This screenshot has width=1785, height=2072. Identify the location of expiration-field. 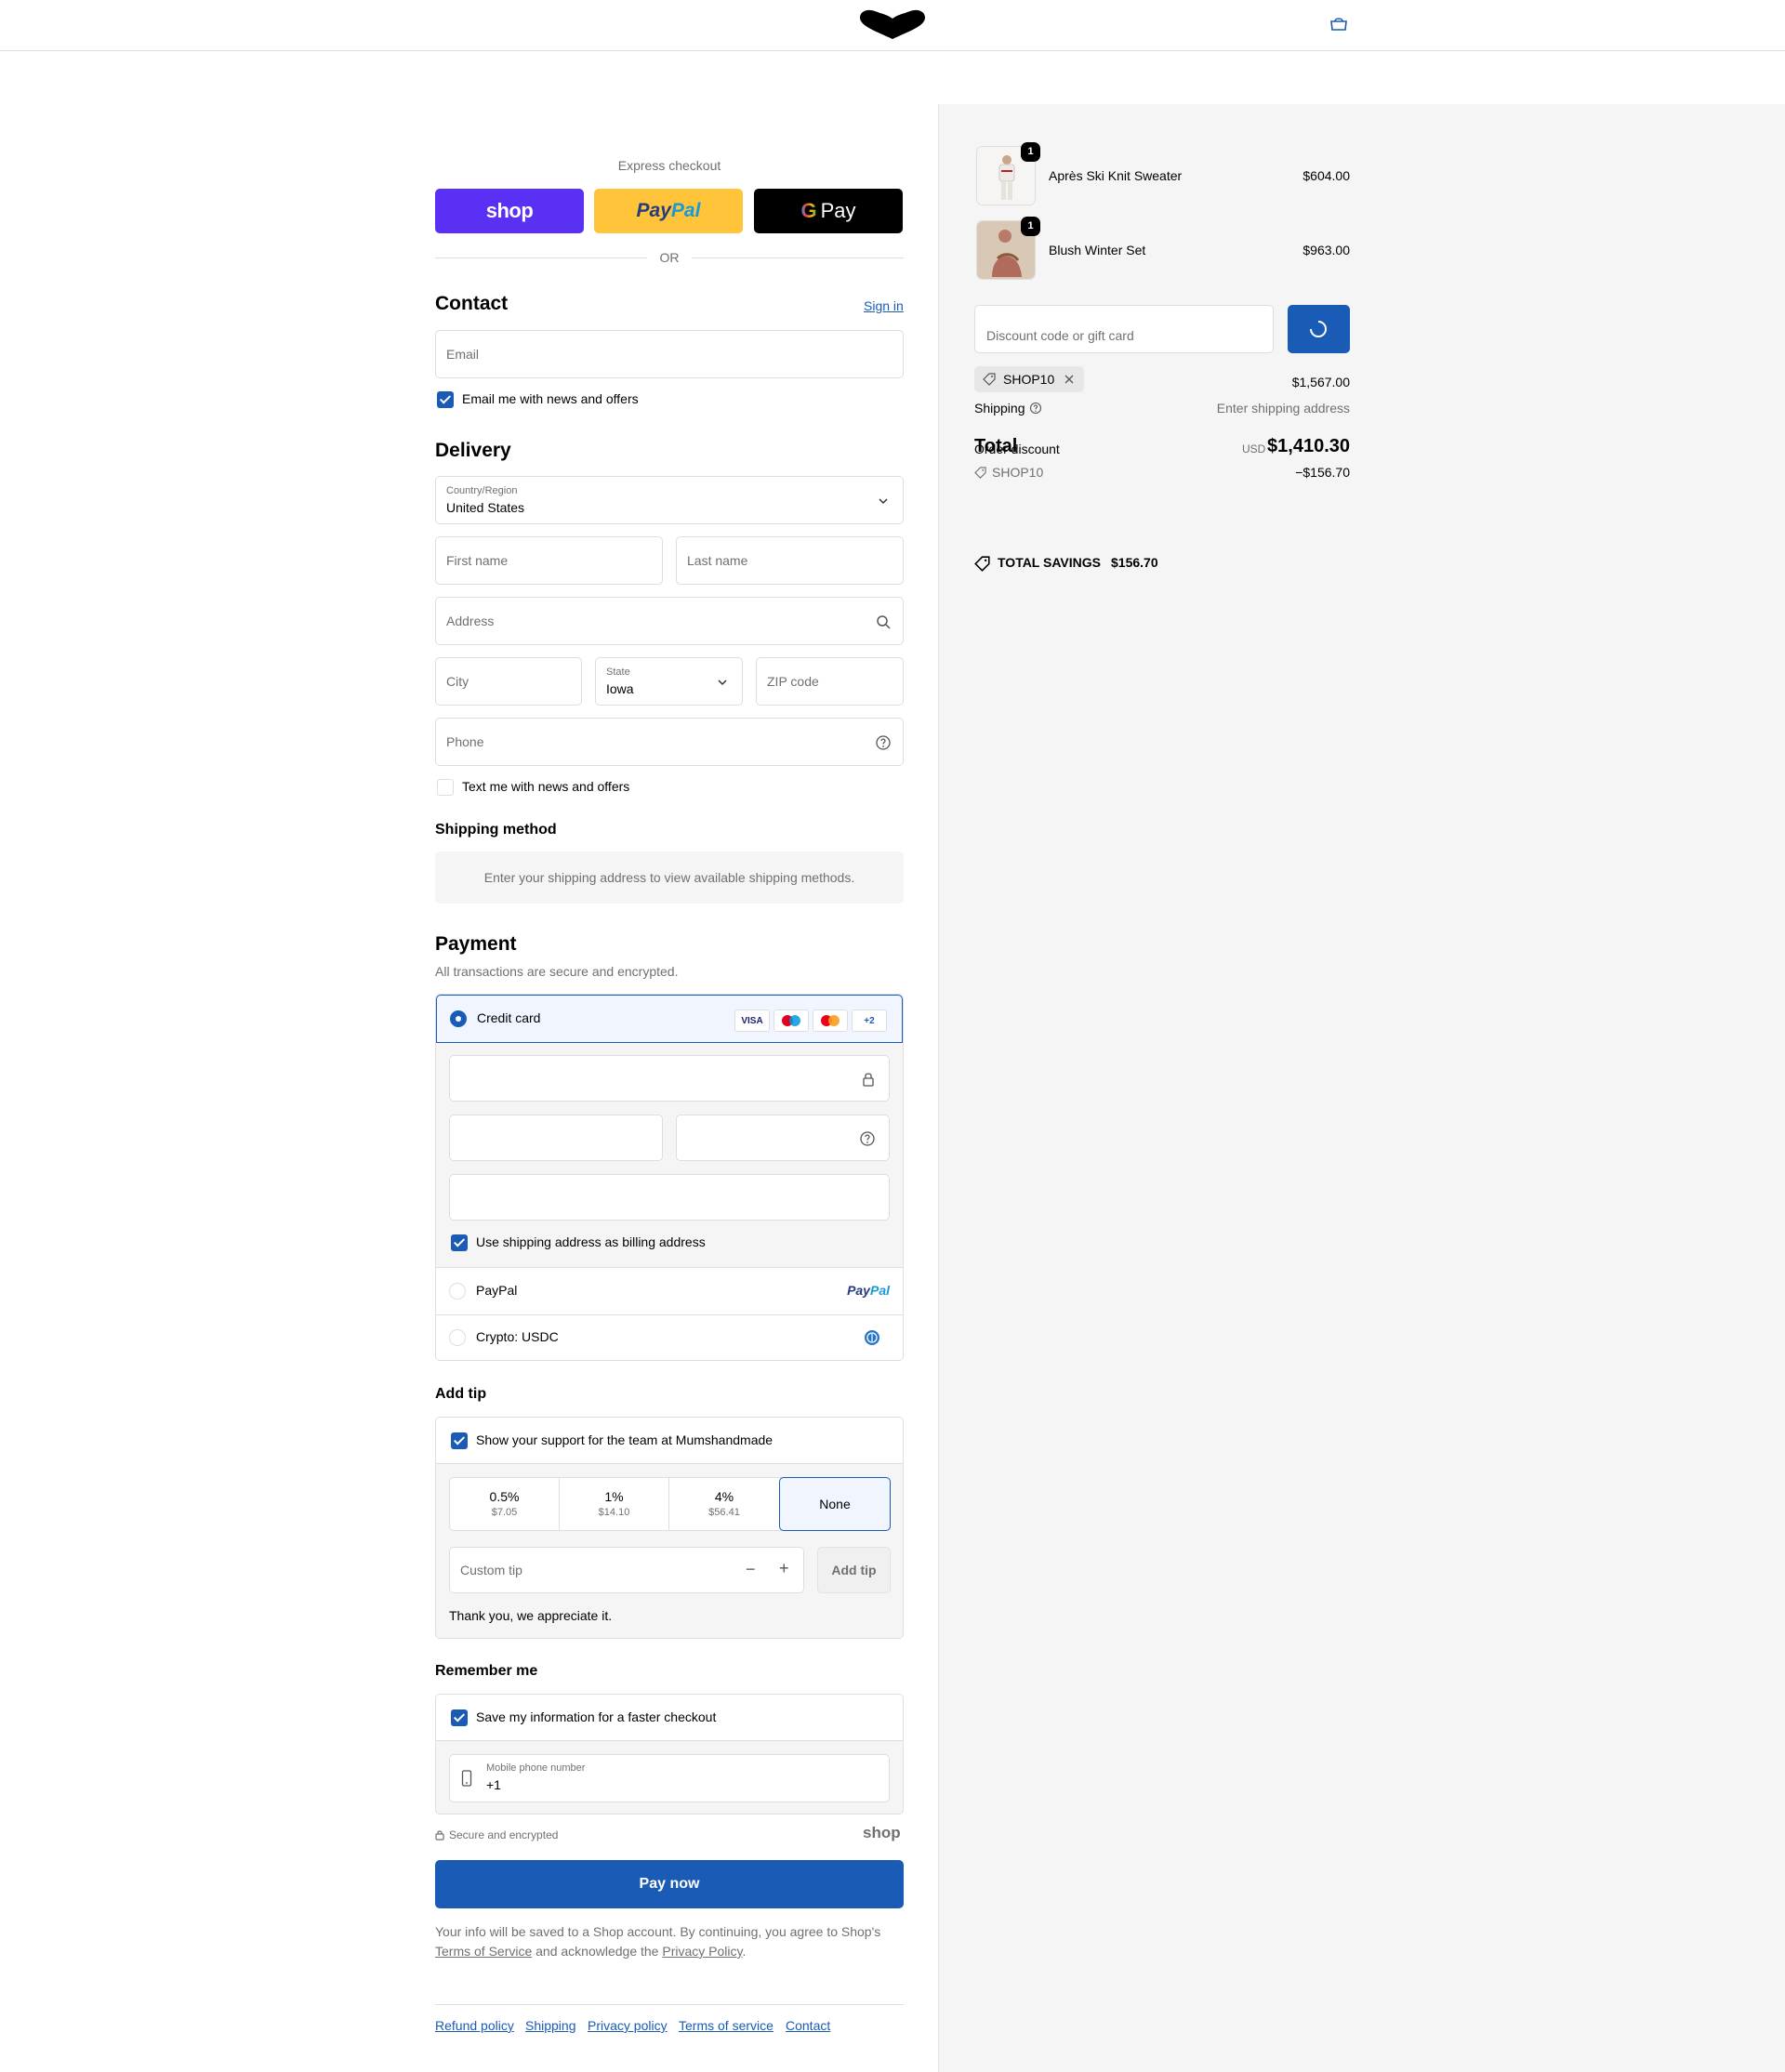
(556, 1138).